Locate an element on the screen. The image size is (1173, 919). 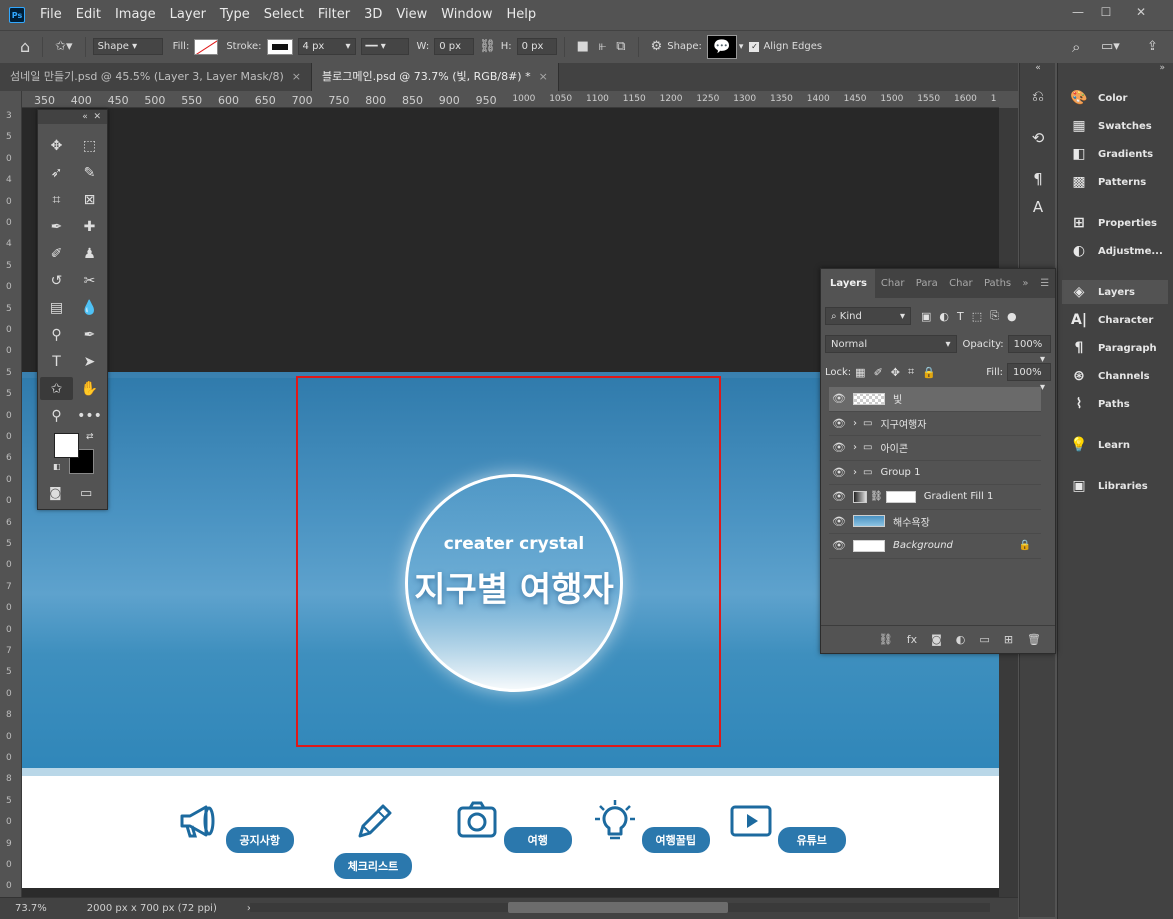
add-mask-icon: ◙ is located at coordinates (936, 639).